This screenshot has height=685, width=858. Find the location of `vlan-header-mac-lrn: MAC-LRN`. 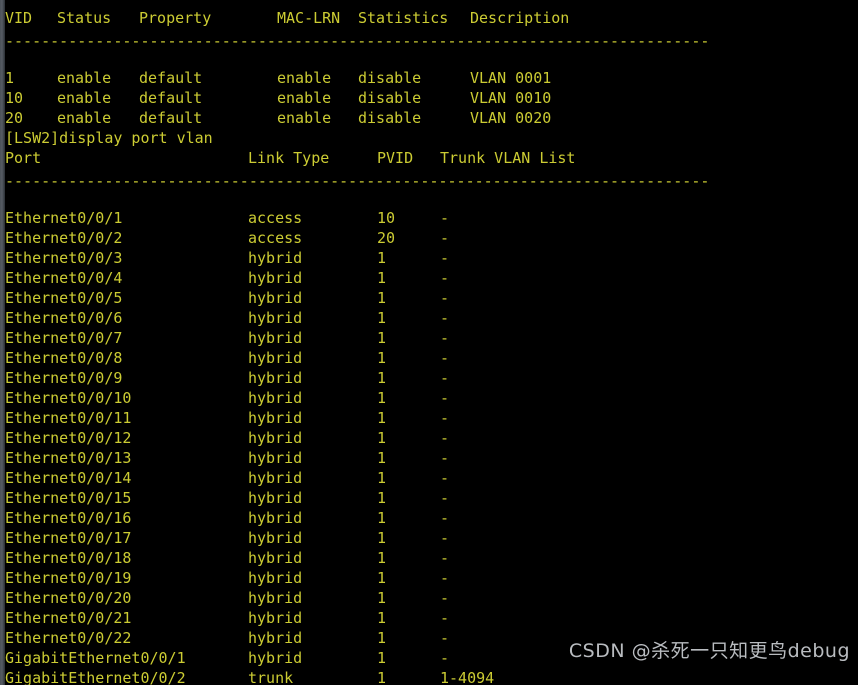

vlan-header-mac-lrn: MAC-LRN is located at coordinates (309, 18).